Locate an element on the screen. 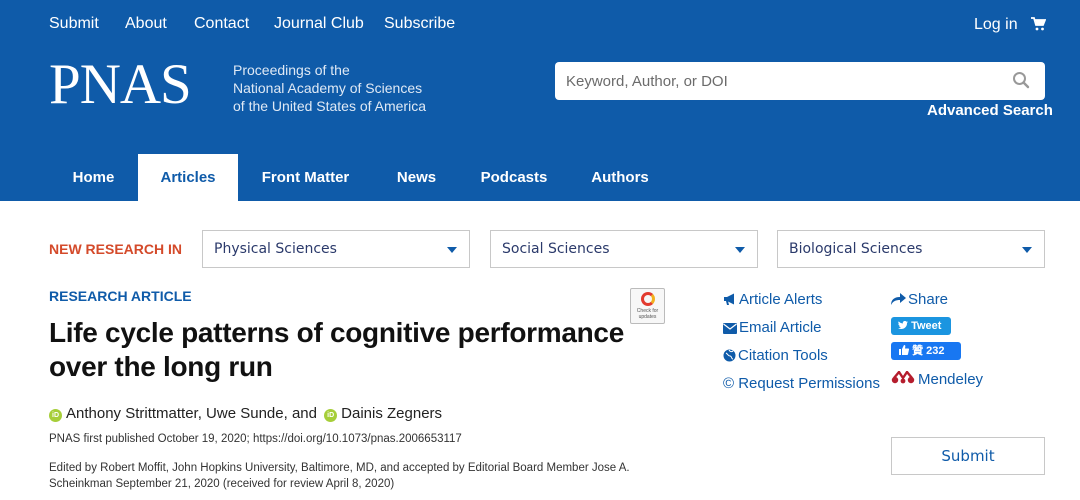 The image size is (1080, 500). thumbs-up-icon is located at coordinates (904, 350).